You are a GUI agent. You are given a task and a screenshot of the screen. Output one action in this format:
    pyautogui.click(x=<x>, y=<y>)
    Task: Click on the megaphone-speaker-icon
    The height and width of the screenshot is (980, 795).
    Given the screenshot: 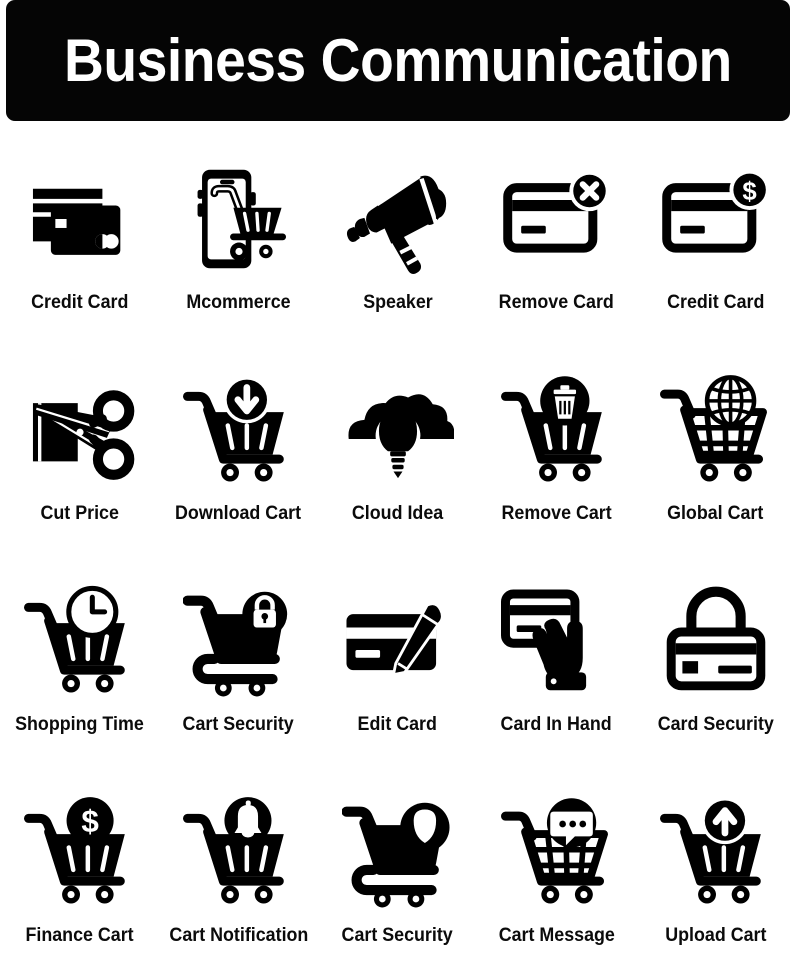 What is the action you would take?
    pyautogui.click(x=398, y=219)
    